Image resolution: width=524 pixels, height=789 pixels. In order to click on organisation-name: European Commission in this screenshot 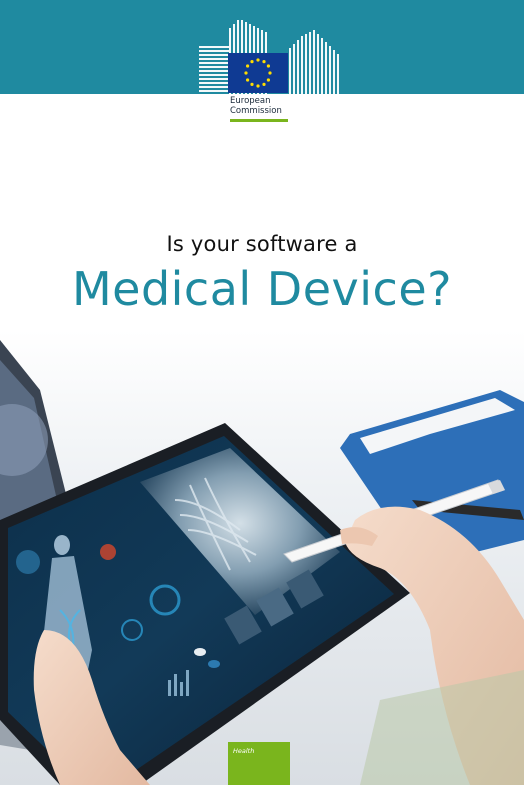, I will do `click(256, 106)`.